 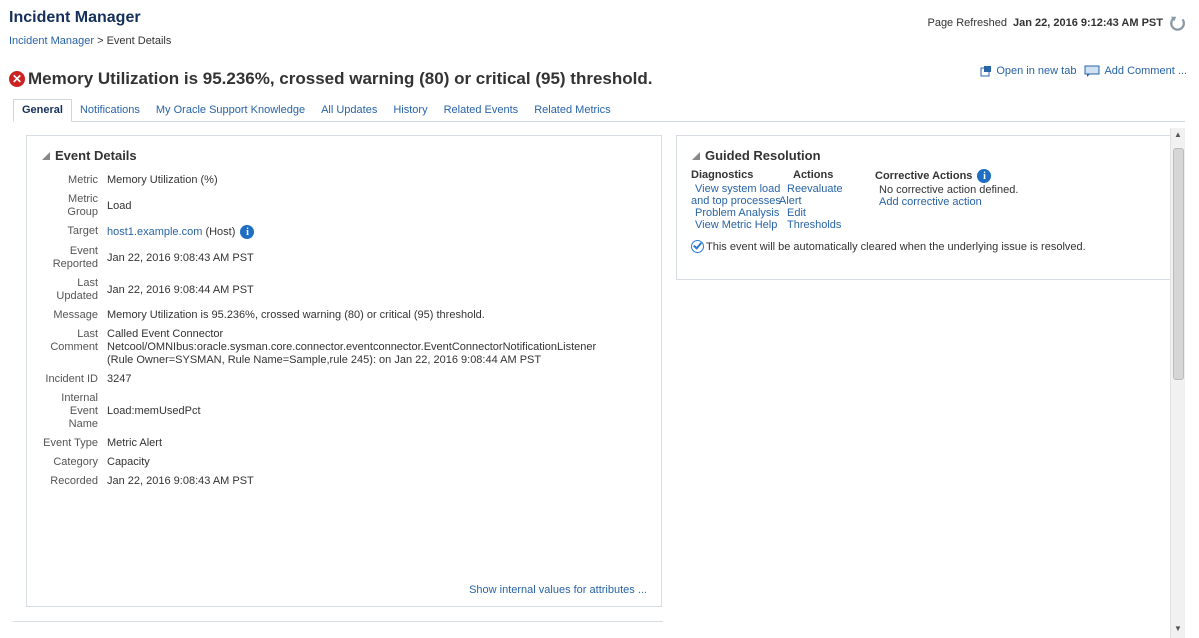 What do you see at coordinates (349, 379) in the screenshot?
I see `field-incident-id: Incident ID 3247` at bounding box center [349, 379].